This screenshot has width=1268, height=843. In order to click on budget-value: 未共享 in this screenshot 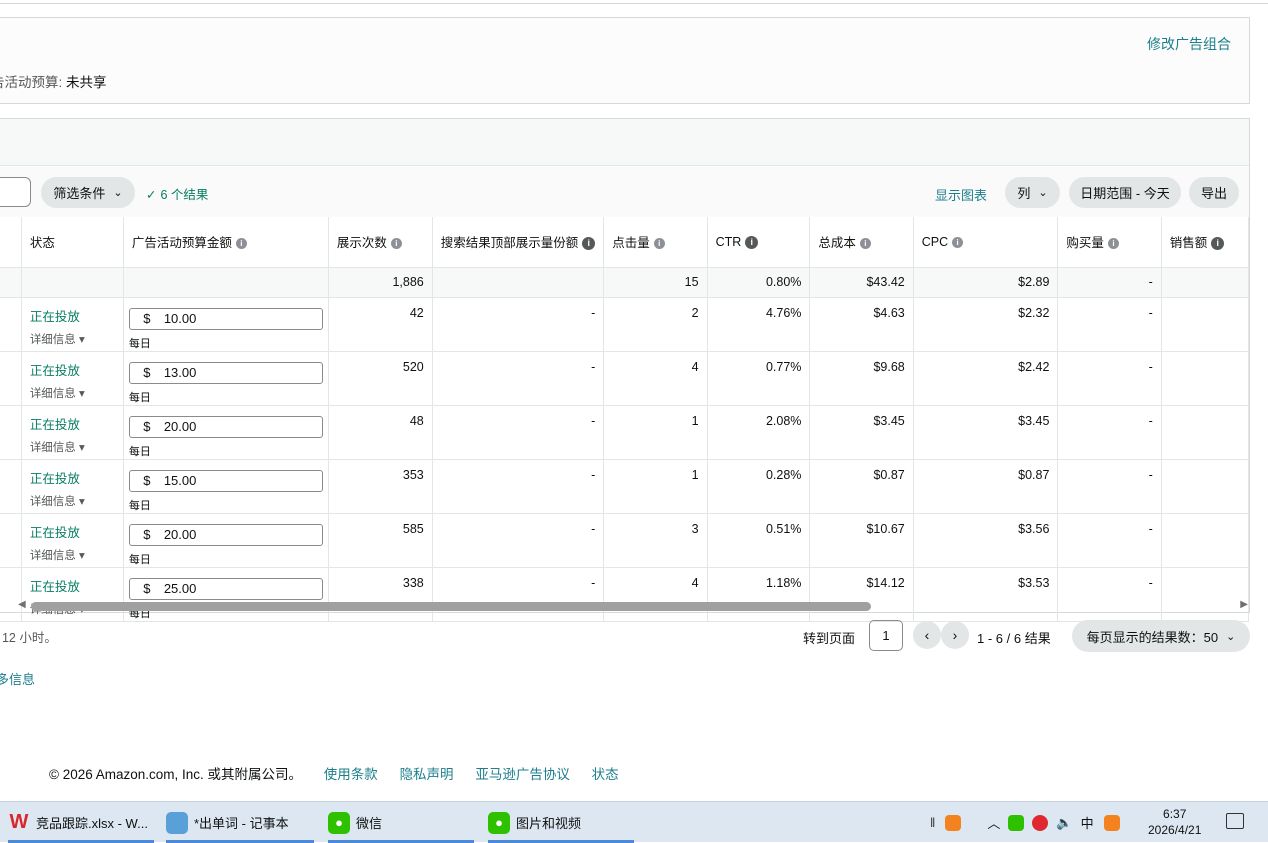, I will do `click(86, 82)`.